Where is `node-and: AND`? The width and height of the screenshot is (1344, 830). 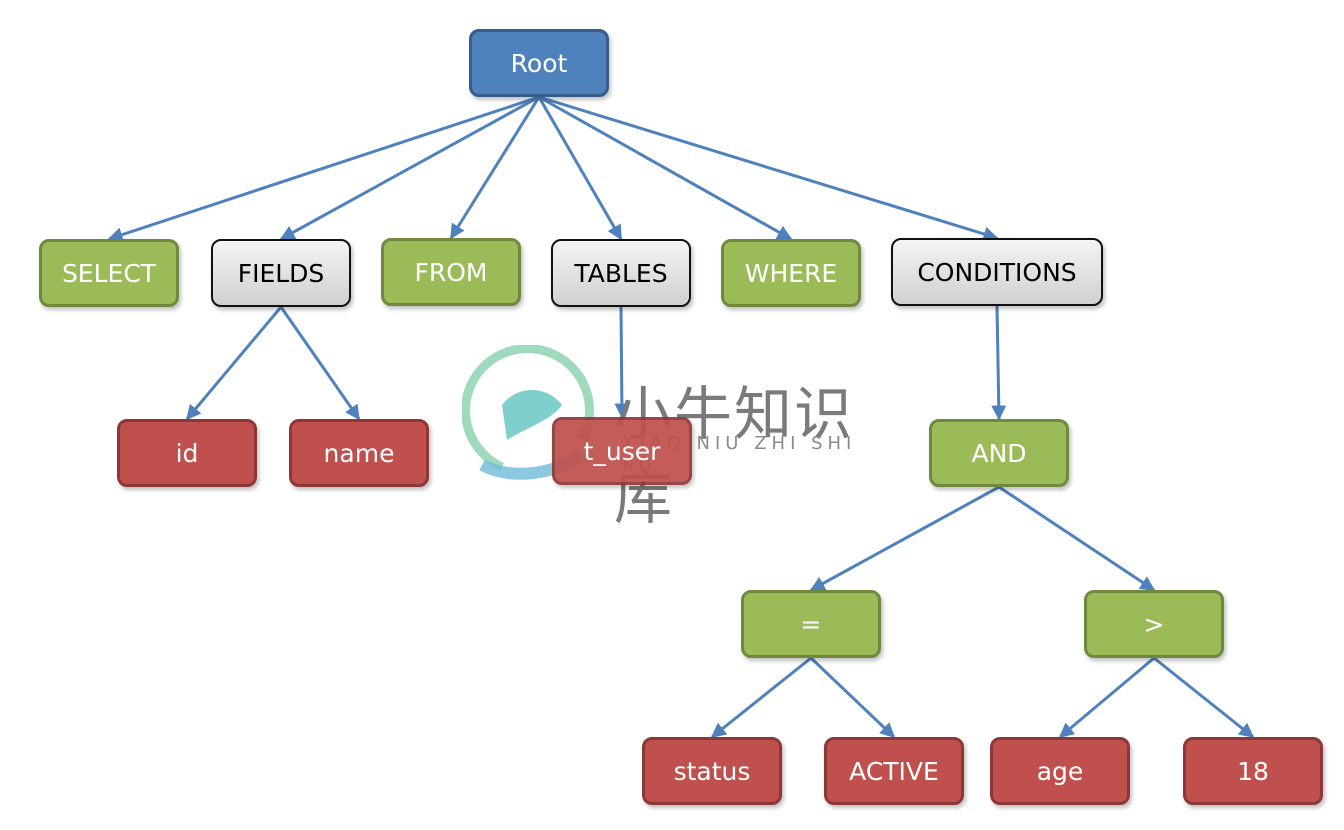 node-and: AND is located at coordinates (999, 453).